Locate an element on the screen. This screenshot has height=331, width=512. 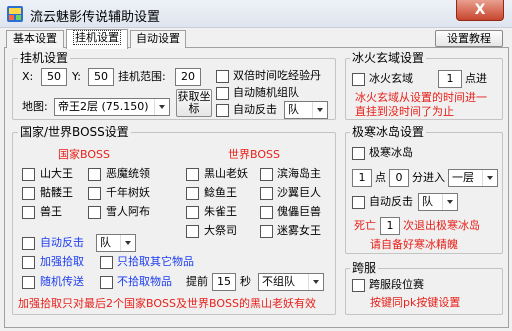
icecave-checkbox is located at coordinates (358, 153).